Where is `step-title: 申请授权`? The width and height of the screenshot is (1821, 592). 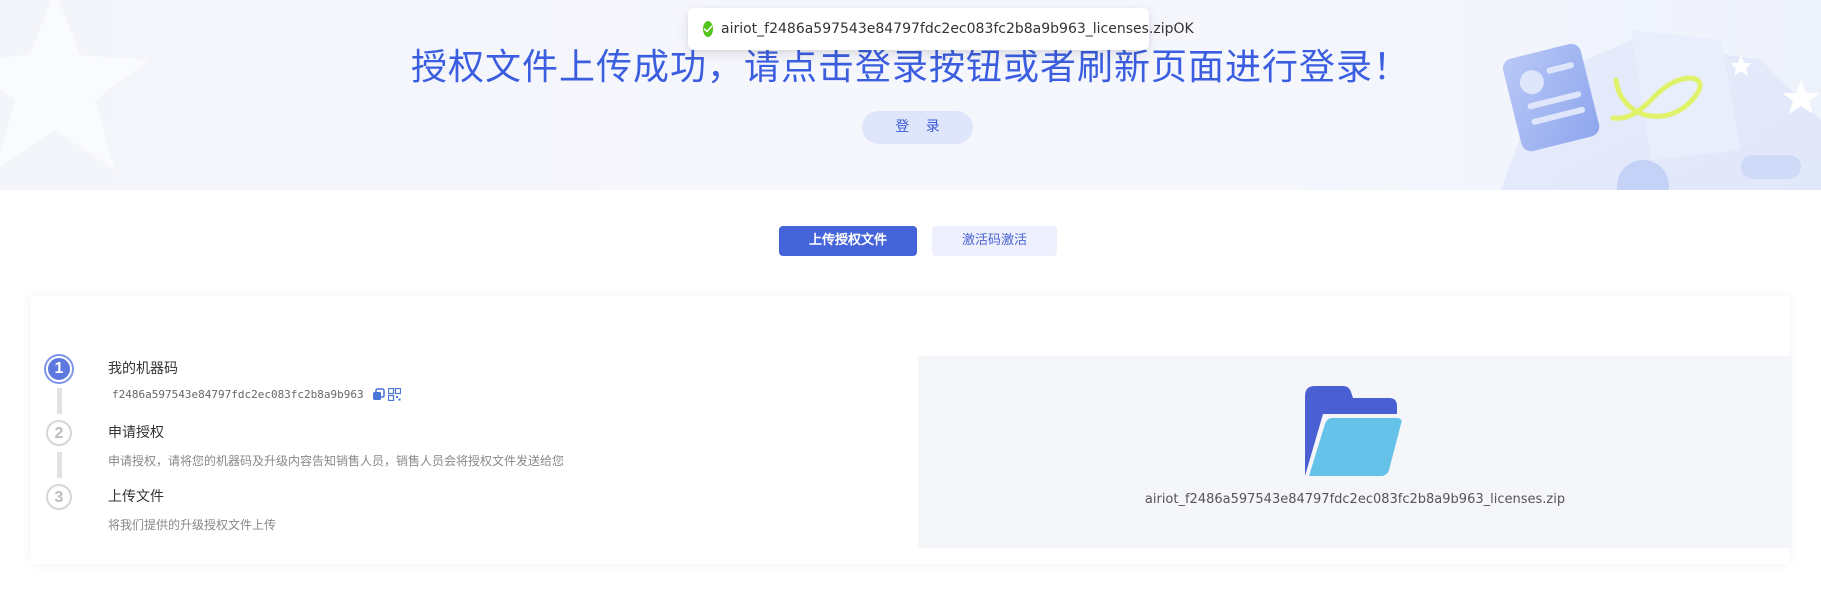 step-title: 申请授权 is located at coordinates (136, 433).